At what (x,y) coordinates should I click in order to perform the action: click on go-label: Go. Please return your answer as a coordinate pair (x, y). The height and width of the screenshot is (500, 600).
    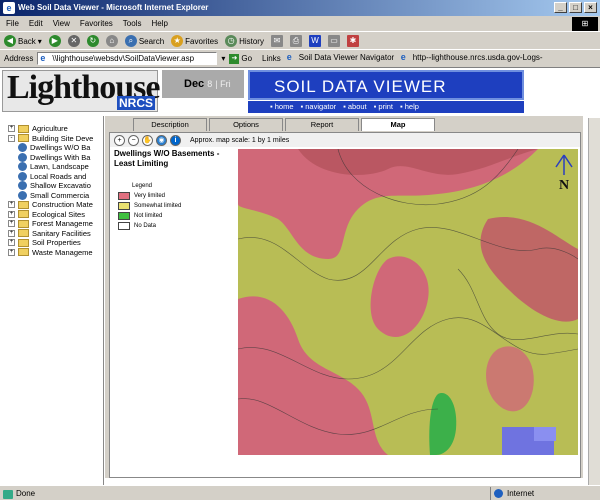
    Looking at the image, I should click on (247, 58).